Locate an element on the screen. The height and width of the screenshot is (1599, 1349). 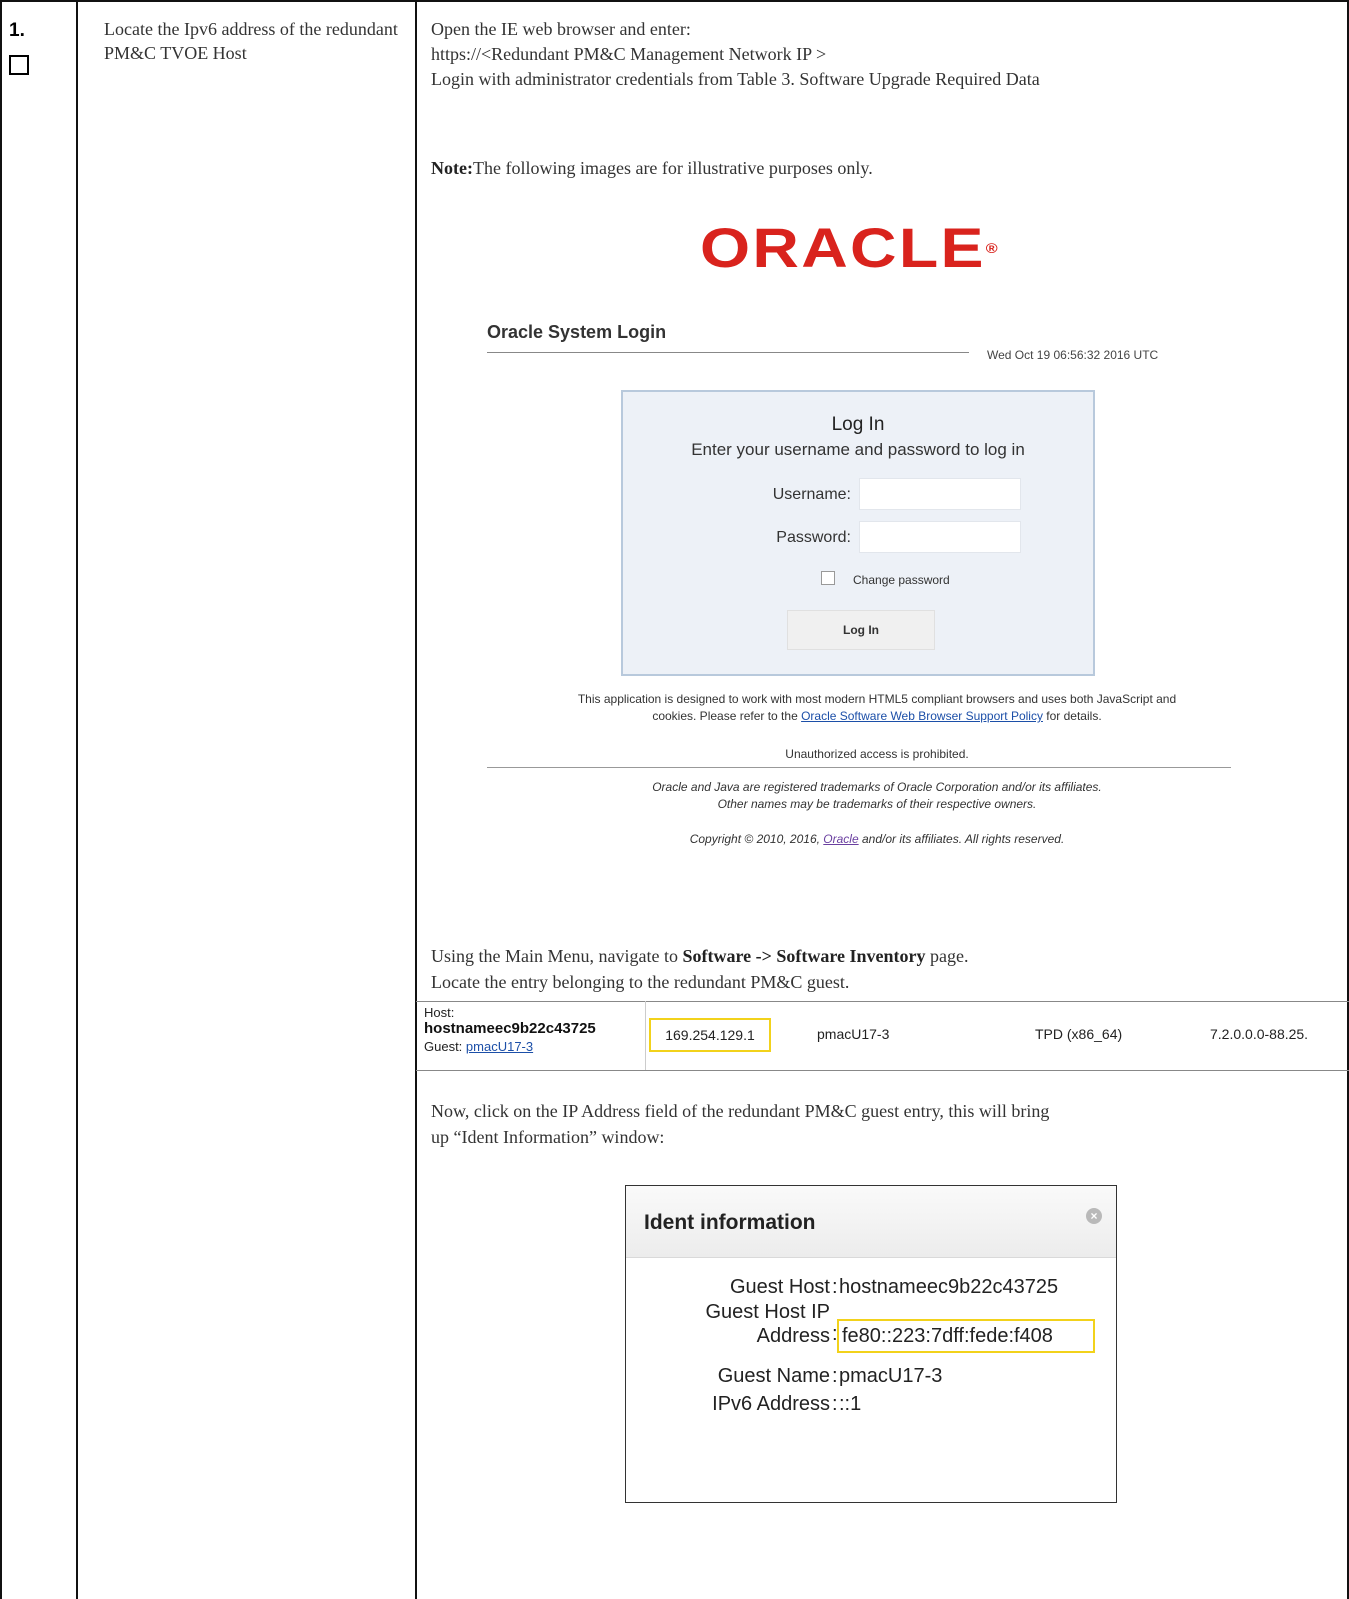
login-button: Log In is located at coordinates (861, 630).